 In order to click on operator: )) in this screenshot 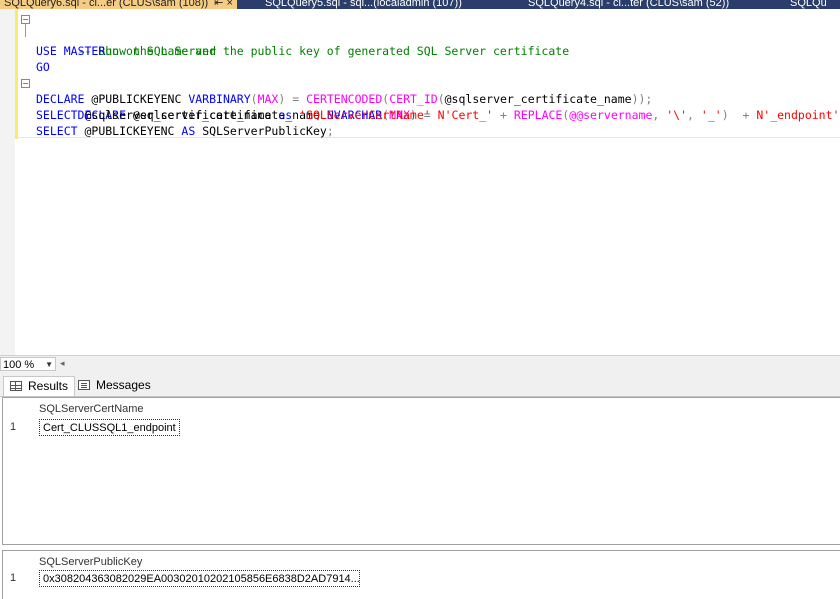, I will do `click(638, 99)`.